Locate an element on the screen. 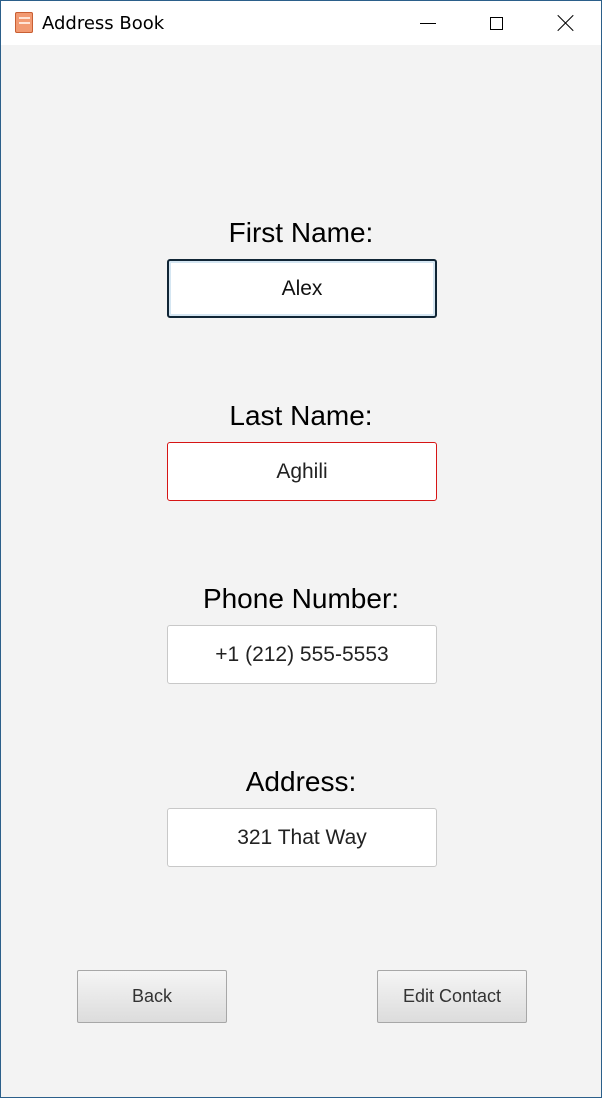 Image resolution: width=602 pixels, height=1098 pixels. minimize-button is located at coordinates (428, 23).